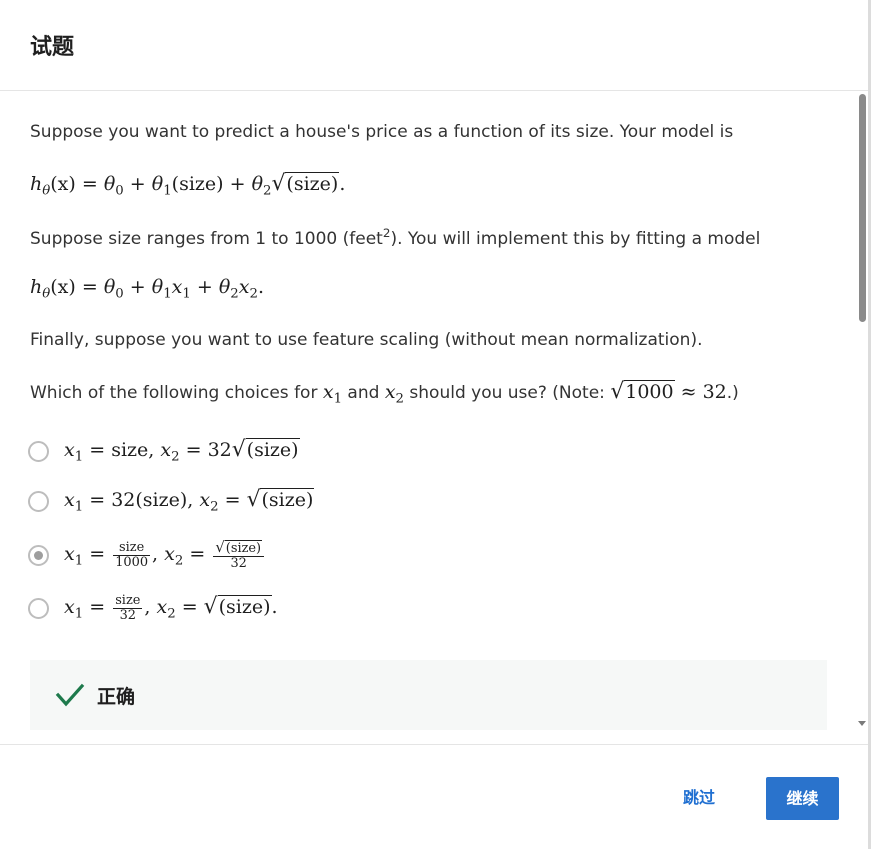 The width and height of the screenshot is (871, 850). What do you see at coordinates (116, 697) in the screenshot?
I see `feedback-label: 正确` at bounding box center [116, 697].